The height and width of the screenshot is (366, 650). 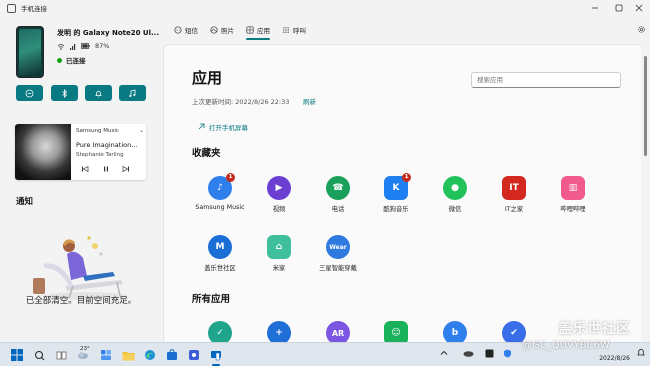 What do you see at coordinates (645, 193) in the screenshot?
I see `scrollbar` at bounding box center [645, 193].